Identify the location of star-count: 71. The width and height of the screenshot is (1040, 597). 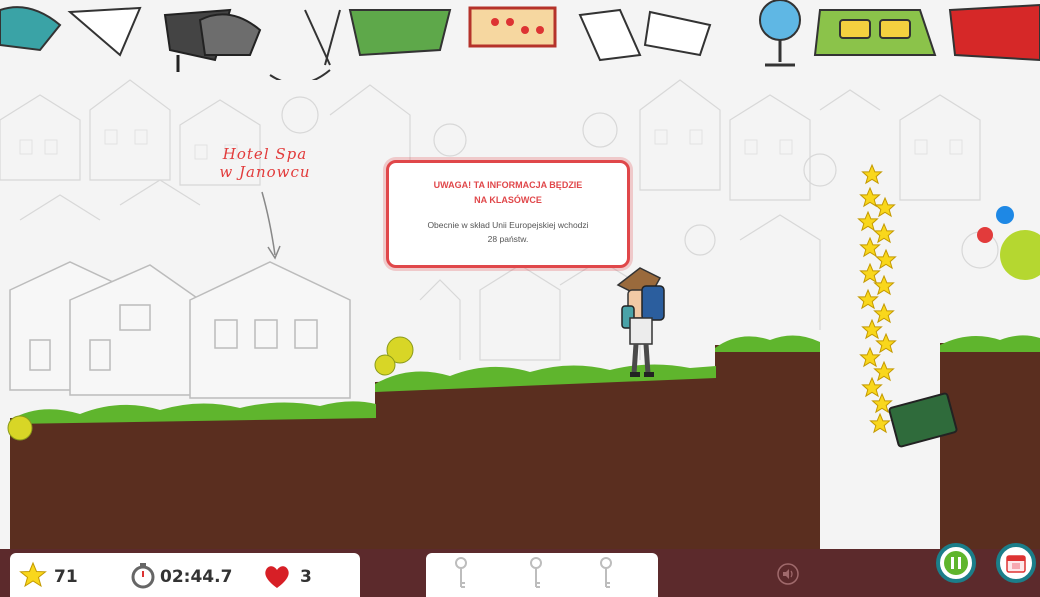
(66, 577).